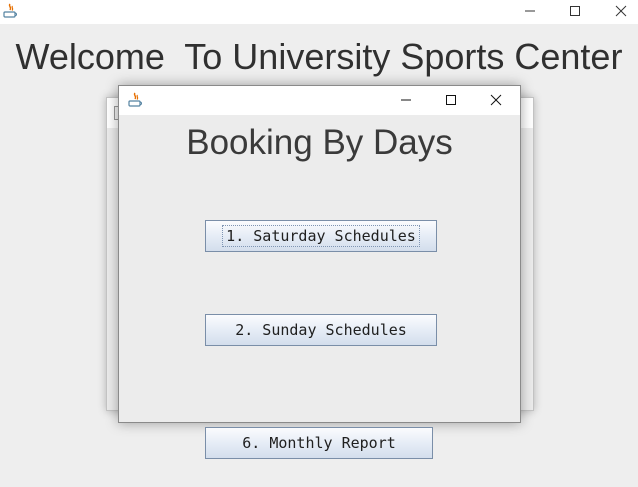 The height and width of the screenshot is (487, 638). I want to click on monthly-report-label: 6. Monthly Report, so click(319, 443).